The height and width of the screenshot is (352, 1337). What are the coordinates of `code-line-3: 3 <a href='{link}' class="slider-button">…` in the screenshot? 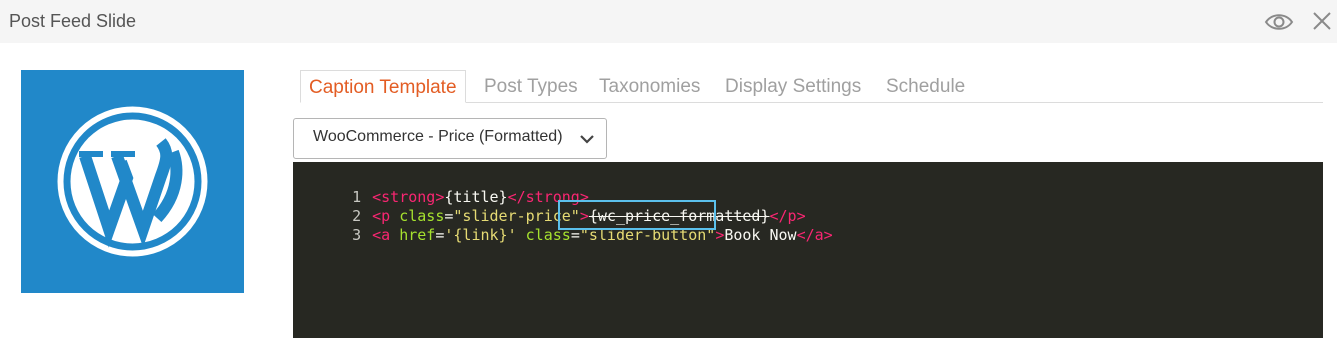 It's located at (563, 225).